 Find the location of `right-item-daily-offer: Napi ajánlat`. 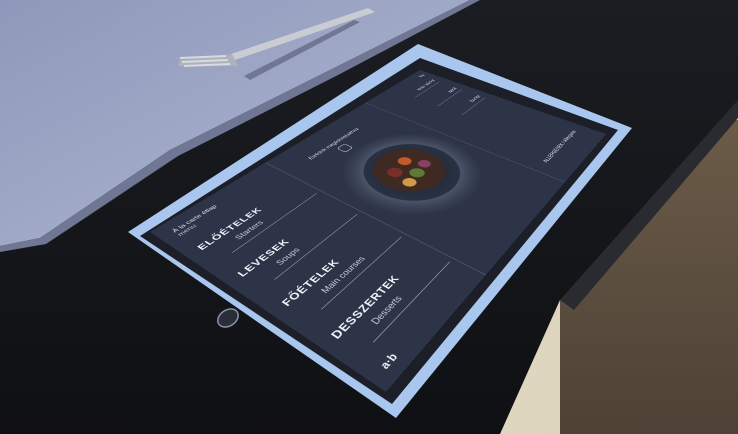

right-item-daily-offer: Napi ajánlat is located at coordinates (423, 88).